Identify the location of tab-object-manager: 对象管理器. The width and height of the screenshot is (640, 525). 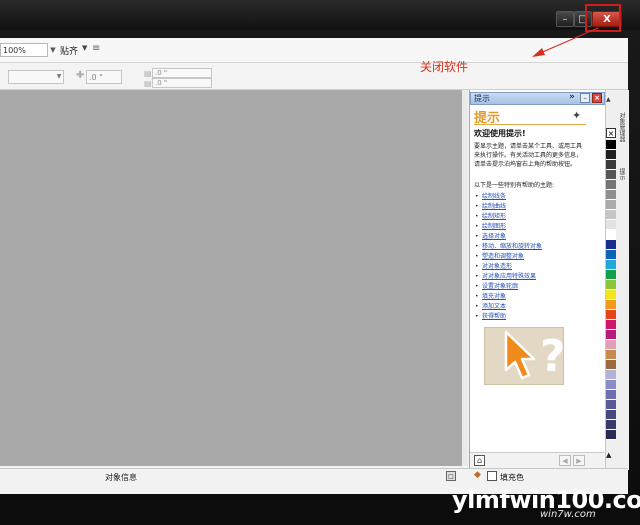
(621, 127).